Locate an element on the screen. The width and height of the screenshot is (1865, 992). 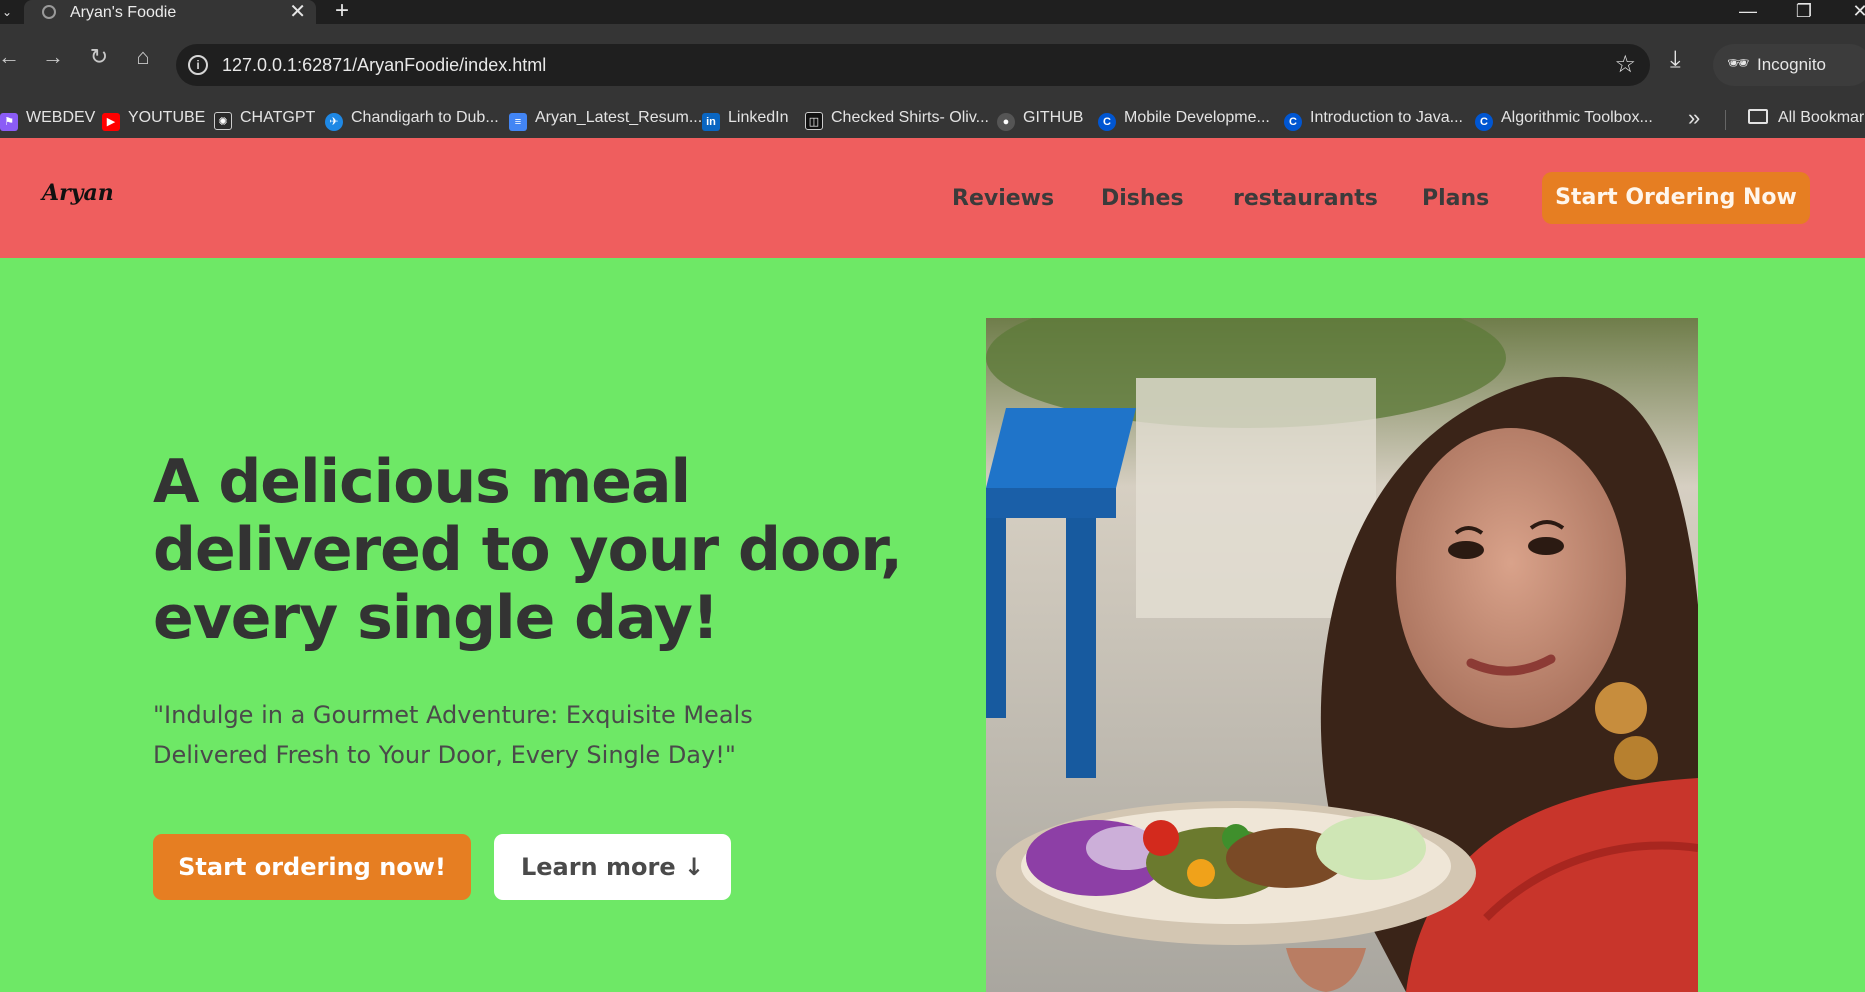
browser-tab: Aryan's Foodie ✕ is located at coordinates (170, 12).